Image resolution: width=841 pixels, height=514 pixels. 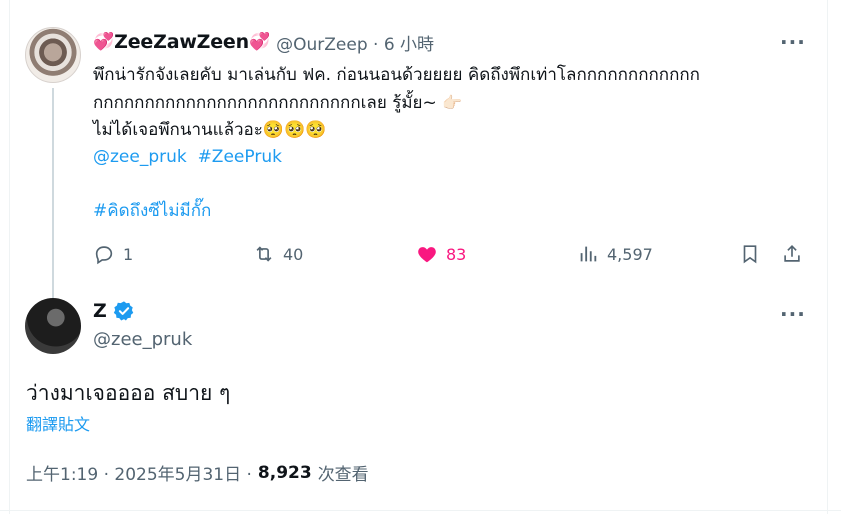 I want to click on like-icon, so click(x=427, y=255).